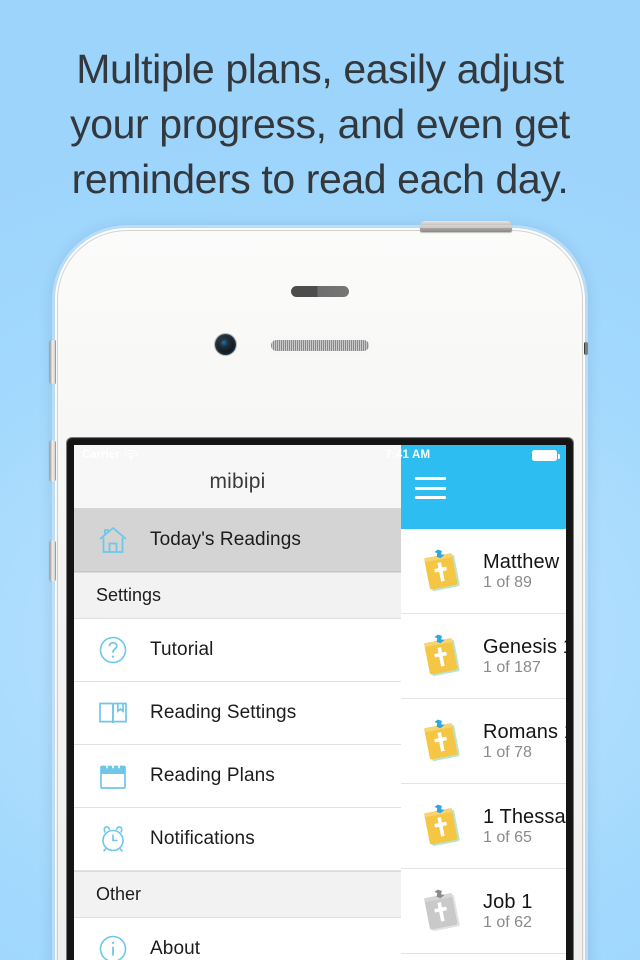  What do you see at coordinates (430, 487) in the screenshot?
I see `hamburger-menu-icon` at bounding box center [430, 487].